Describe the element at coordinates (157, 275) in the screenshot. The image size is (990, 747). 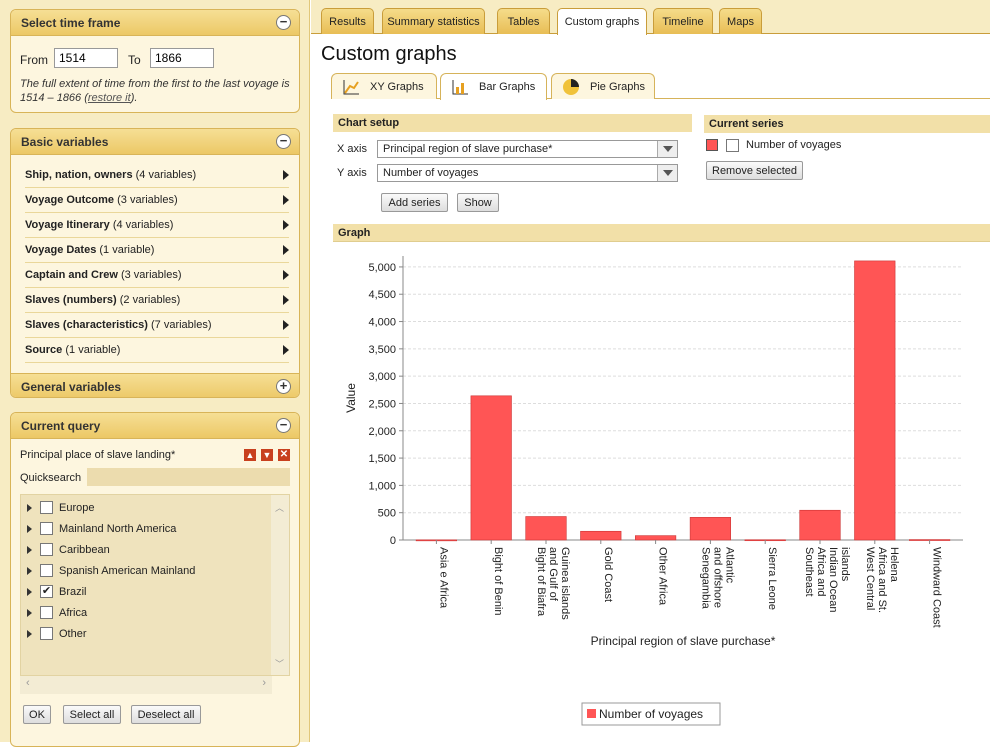
I see `basic-variable-5: Captain and Crew (3 variables)` at that location.